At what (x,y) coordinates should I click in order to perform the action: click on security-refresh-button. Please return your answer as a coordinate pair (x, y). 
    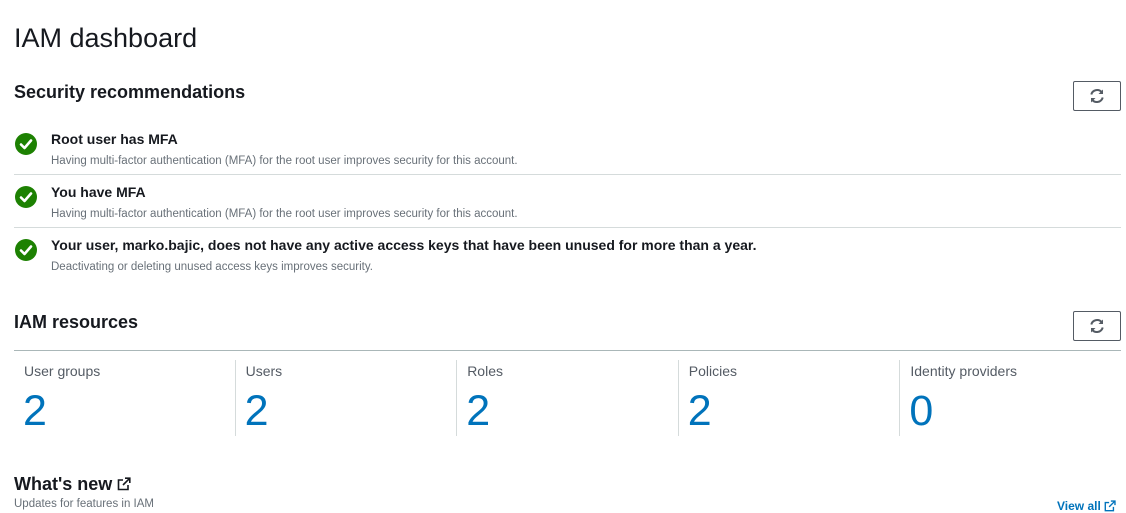
    Looking at the image, I should click on (1097, 96).